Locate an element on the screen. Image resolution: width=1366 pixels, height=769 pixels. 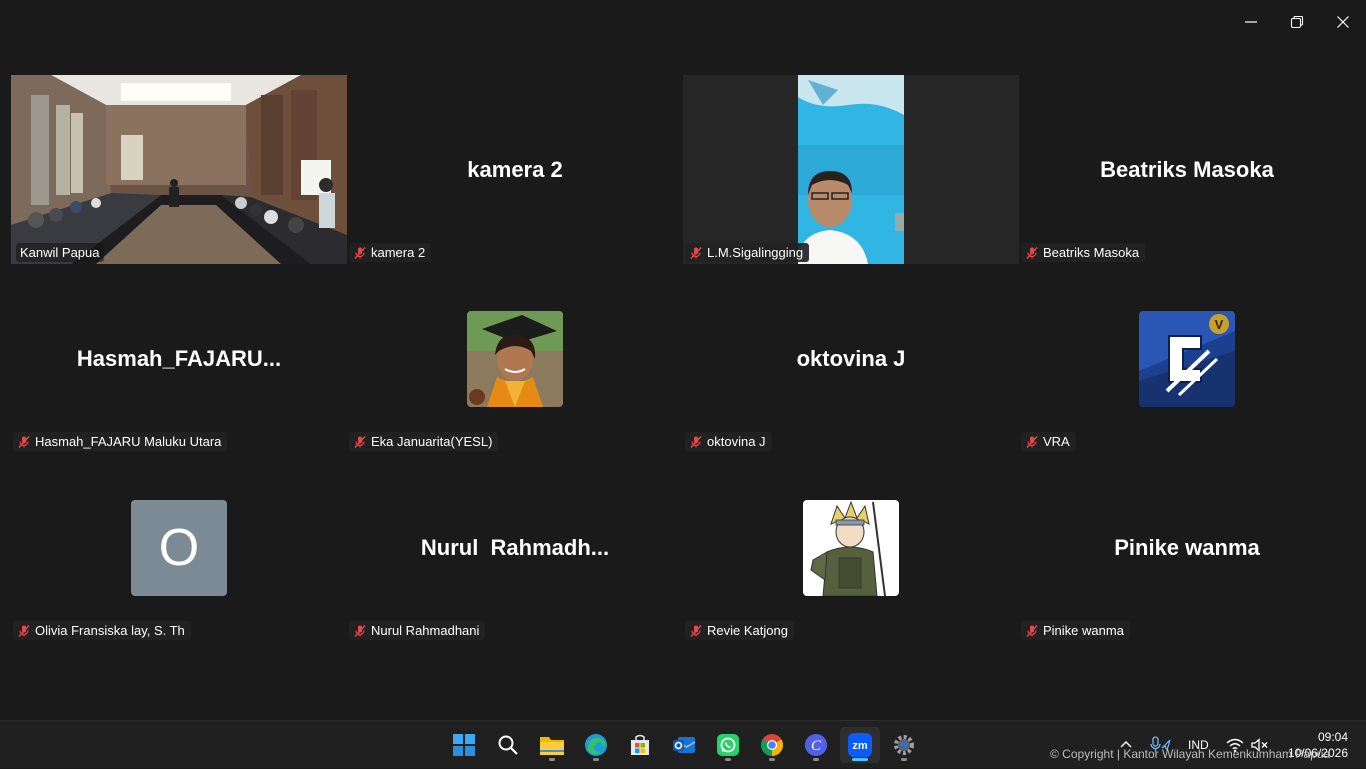
meeting-room-video is located at coordinates (179, 169).